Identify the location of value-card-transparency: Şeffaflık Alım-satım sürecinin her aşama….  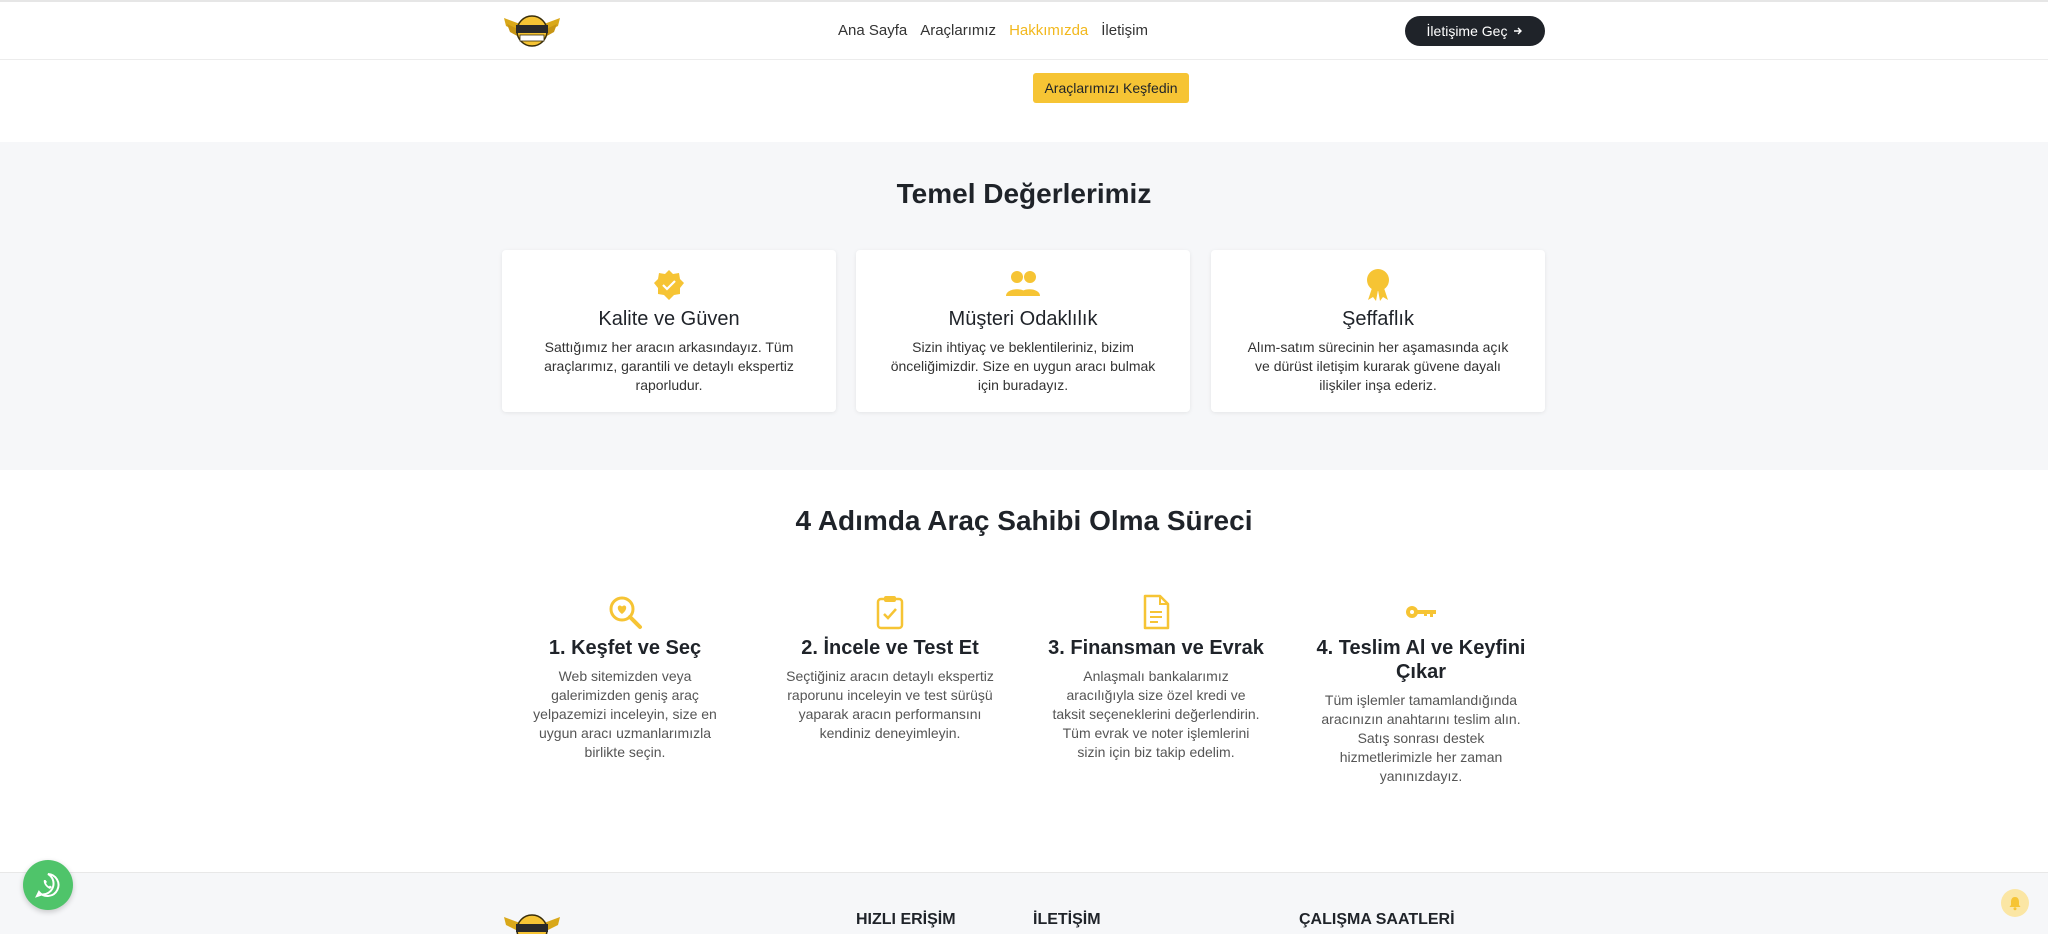
(1378, 331).